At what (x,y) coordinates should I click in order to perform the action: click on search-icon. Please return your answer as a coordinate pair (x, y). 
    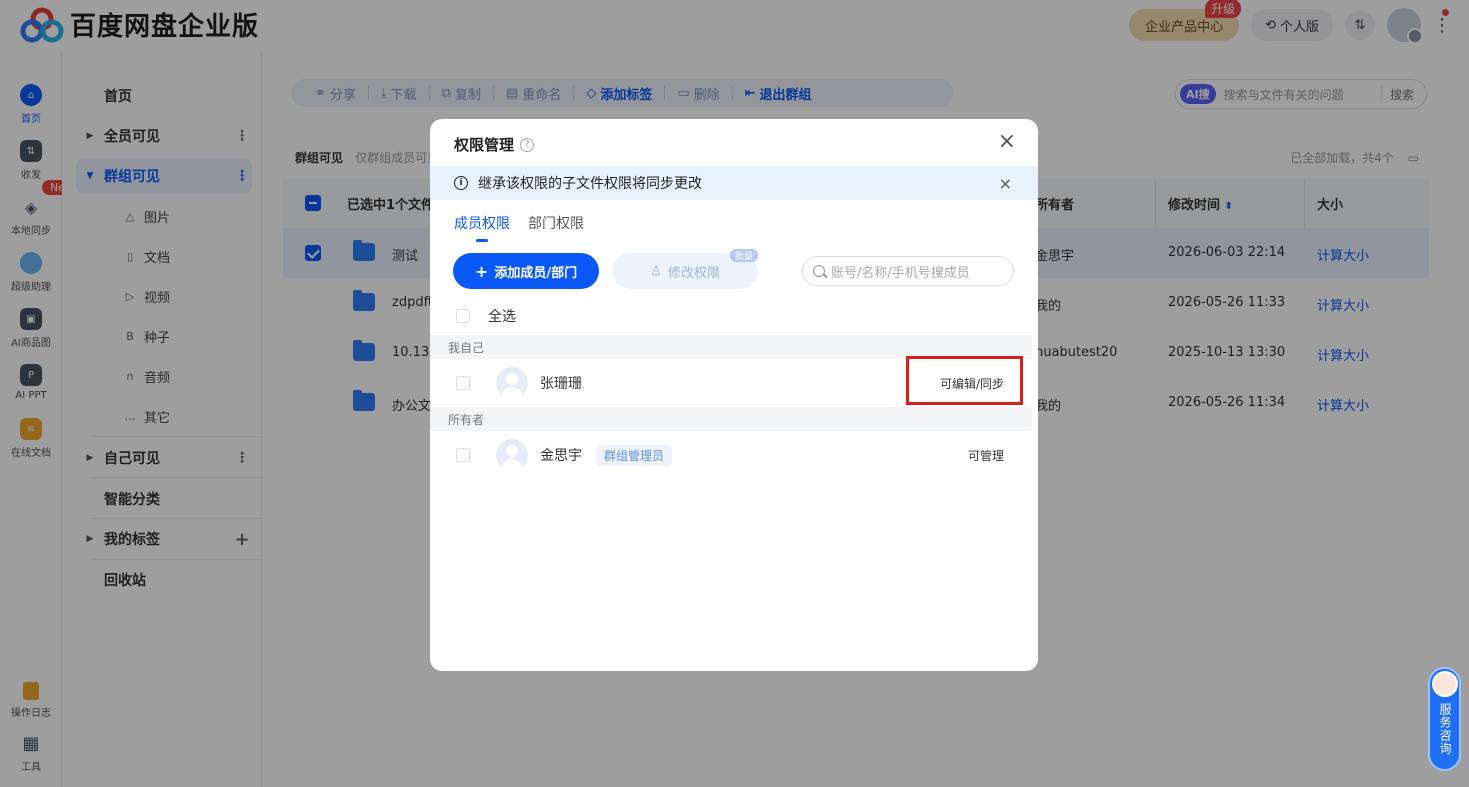
    Looking at the image, I should click on (819, 271).